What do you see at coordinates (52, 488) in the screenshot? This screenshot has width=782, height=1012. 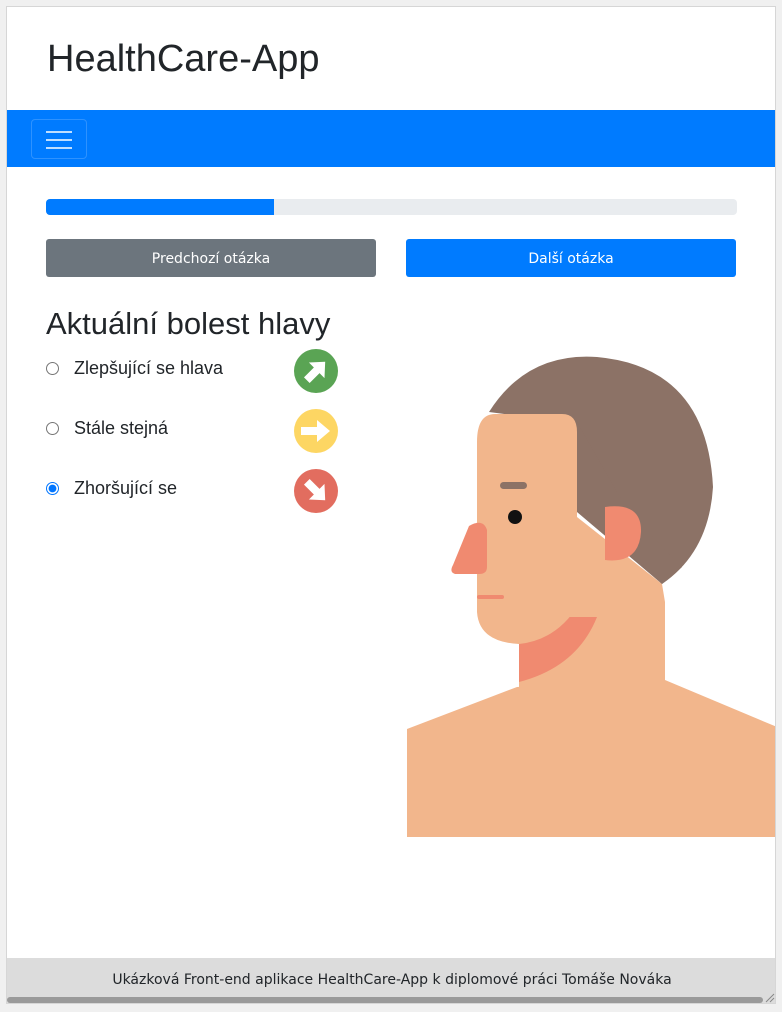 I see `option-worsening-radio` at bounding box center [52, 488].